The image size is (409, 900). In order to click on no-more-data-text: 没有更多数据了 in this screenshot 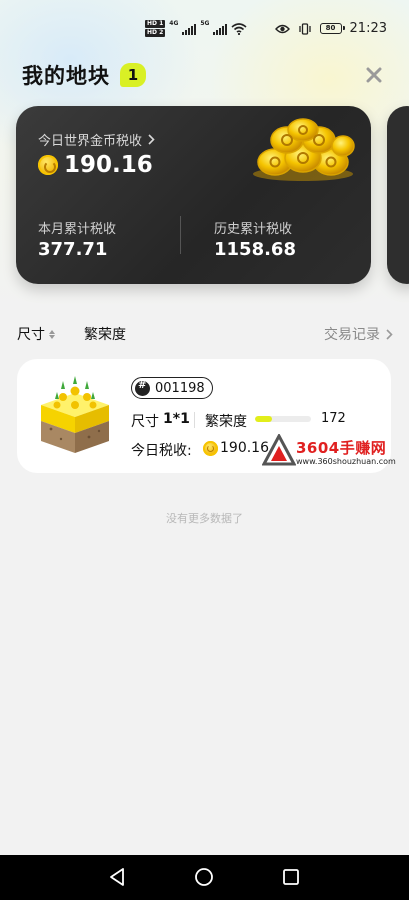, I will do `click(204, 518)`.